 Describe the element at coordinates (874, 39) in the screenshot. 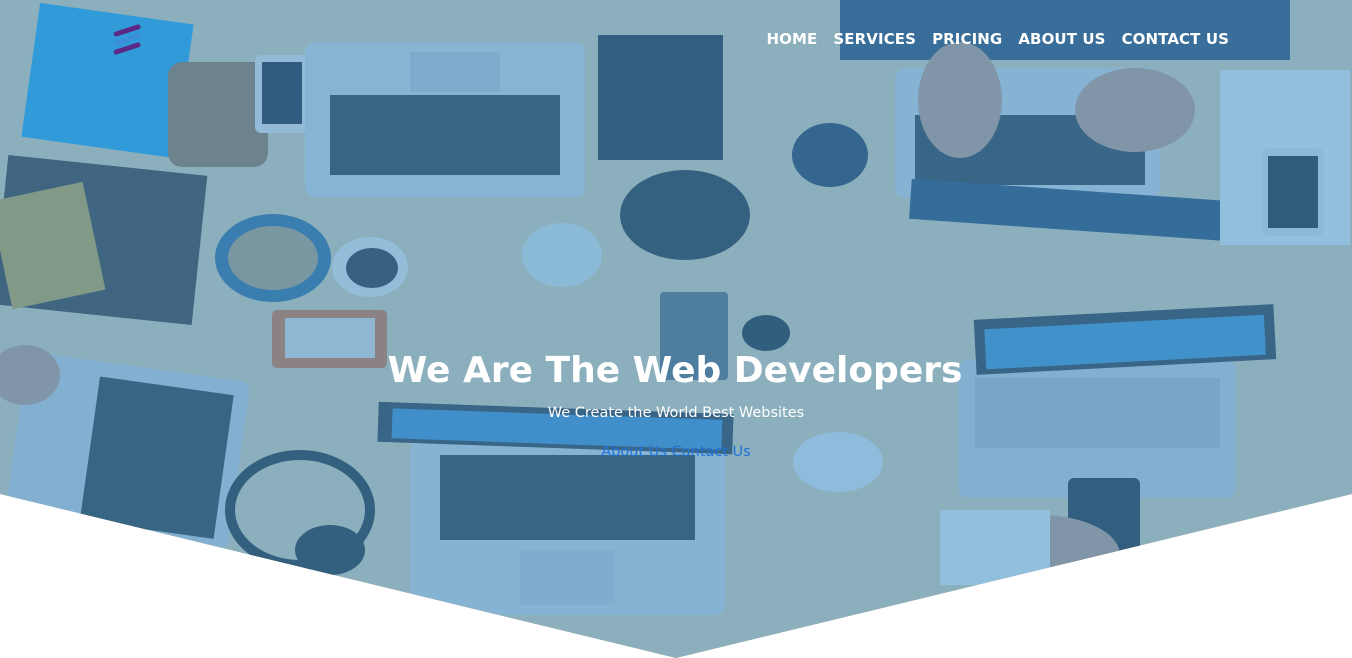

I see `nav-services: SERVICES` at that location.